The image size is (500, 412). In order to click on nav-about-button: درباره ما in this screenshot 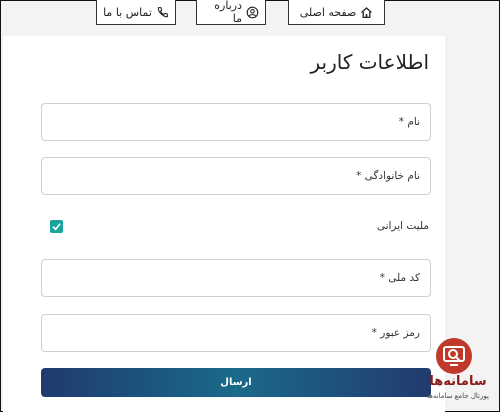, I will do `click(231, 12)`.